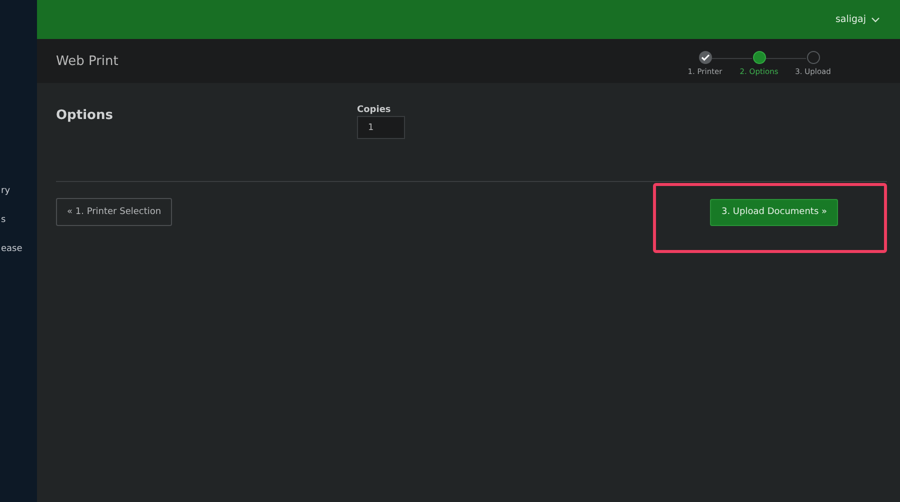 This screenshot has width=900, height=502. I want to click on sidebar-item: ry, so click(5, 191).